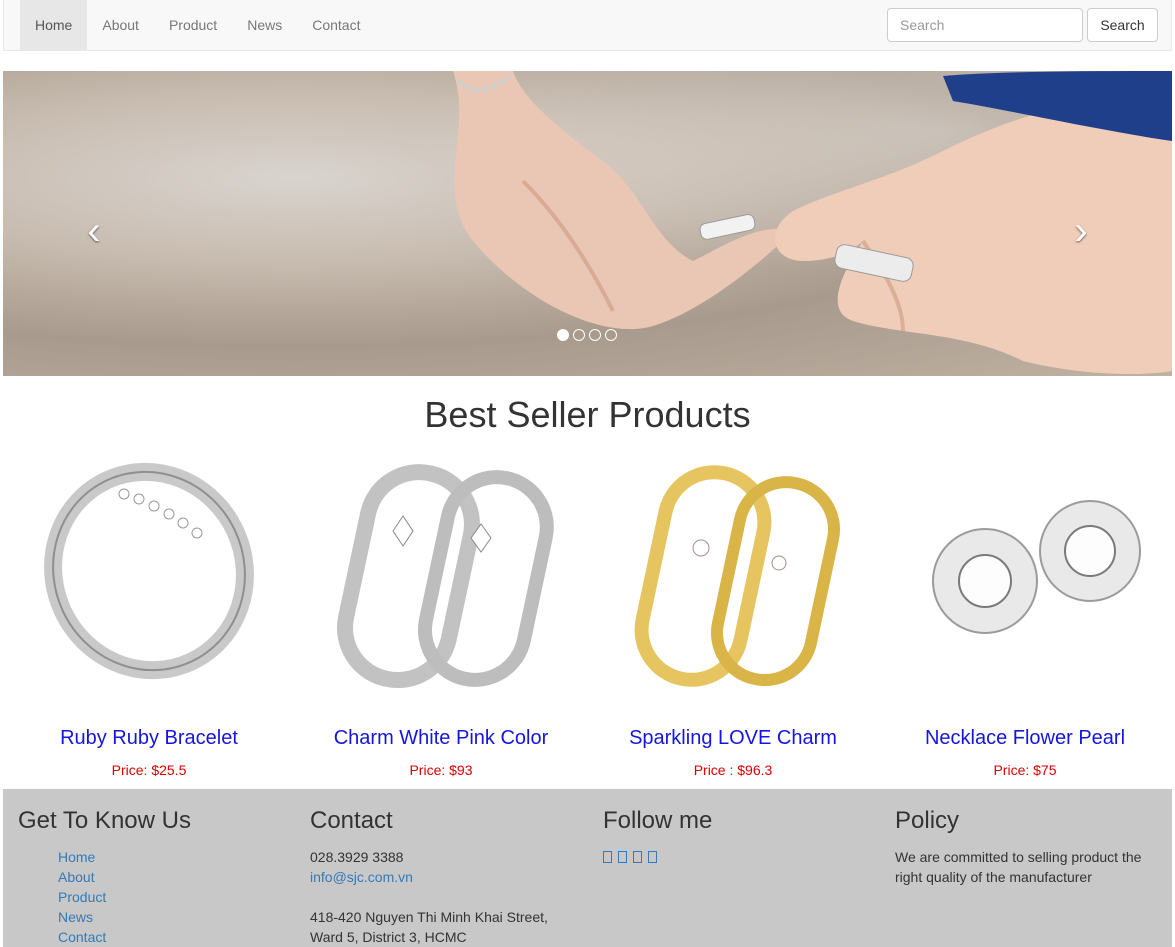 This screenshot has height=947, width=1175. Describe the element at coordinates (388, 937) in the screenshot. I see `footer-address-line2: Ward 5, District 3, HCMC` at that location.